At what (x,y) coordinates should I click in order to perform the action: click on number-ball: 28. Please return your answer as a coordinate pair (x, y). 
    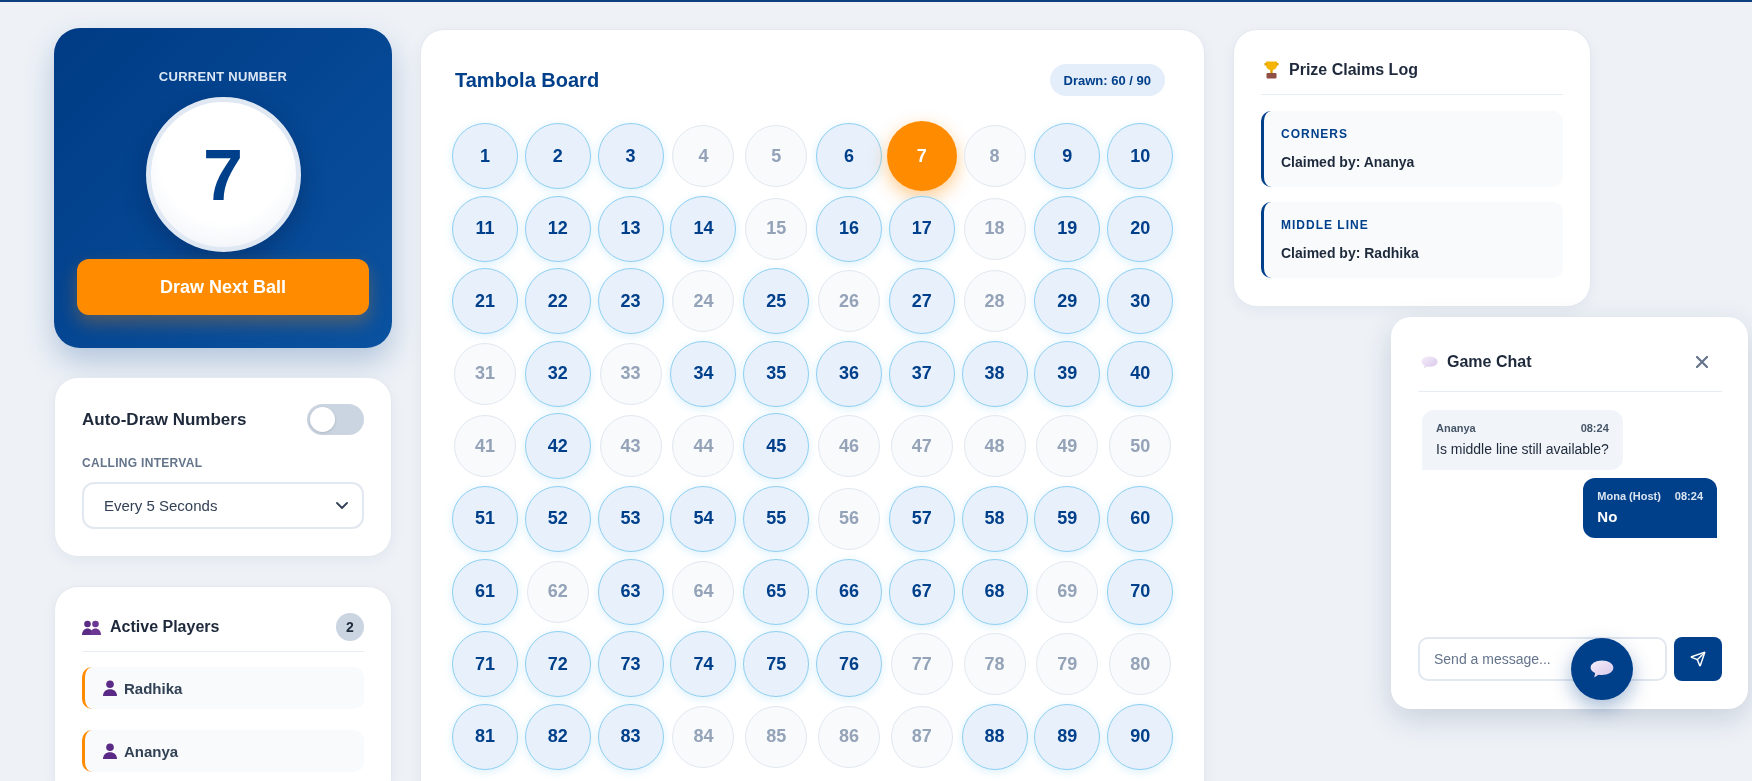
    Looking at the image, I should click on (994, 301).